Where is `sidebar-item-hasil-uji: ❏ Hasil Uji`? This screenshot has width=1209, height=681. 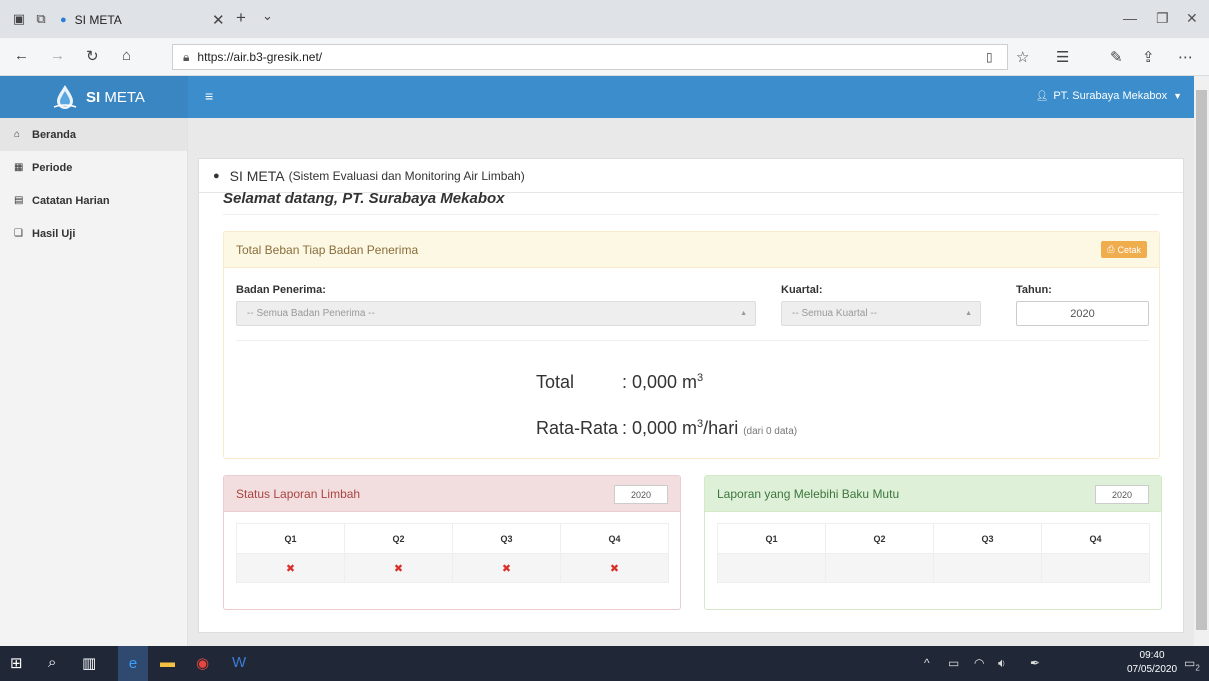 sidebar-item-hasil-uji: ❏ Hasil Uji is located at coordinates (93, 233).